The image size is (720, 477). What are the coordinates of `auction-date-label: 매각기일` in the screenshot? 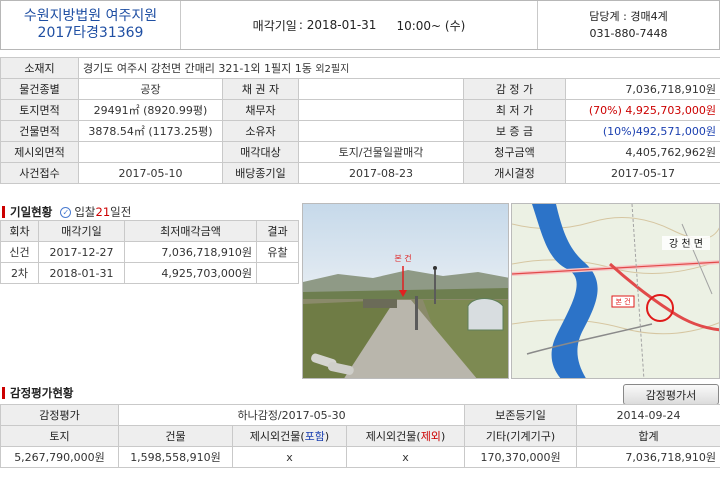 It's located at (274, 25).